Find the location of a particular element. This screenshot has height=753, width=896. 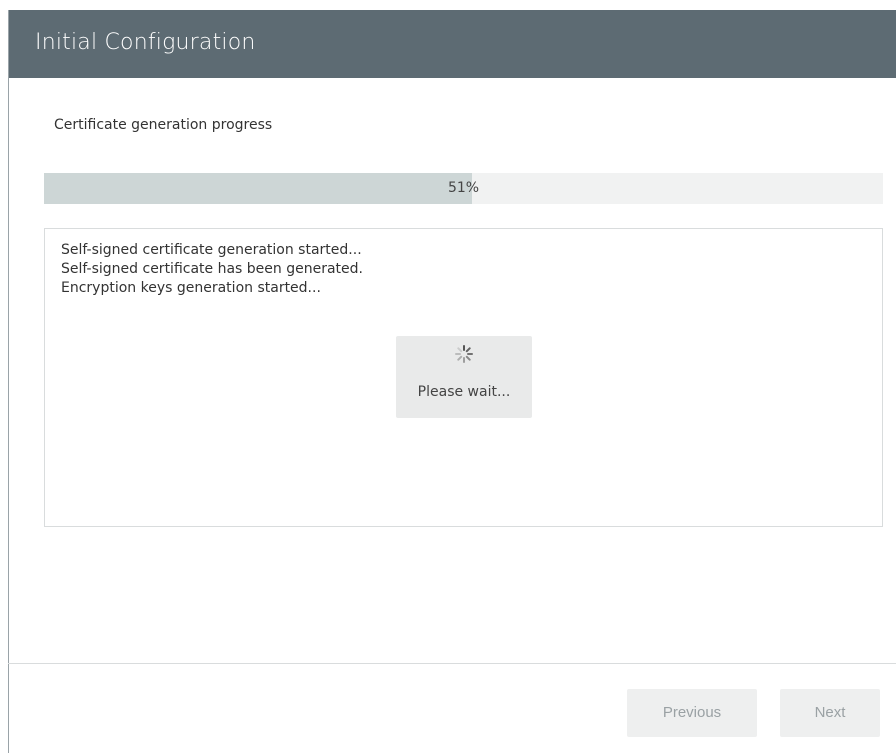

spinner-icon is located at coordinates (464, 354).